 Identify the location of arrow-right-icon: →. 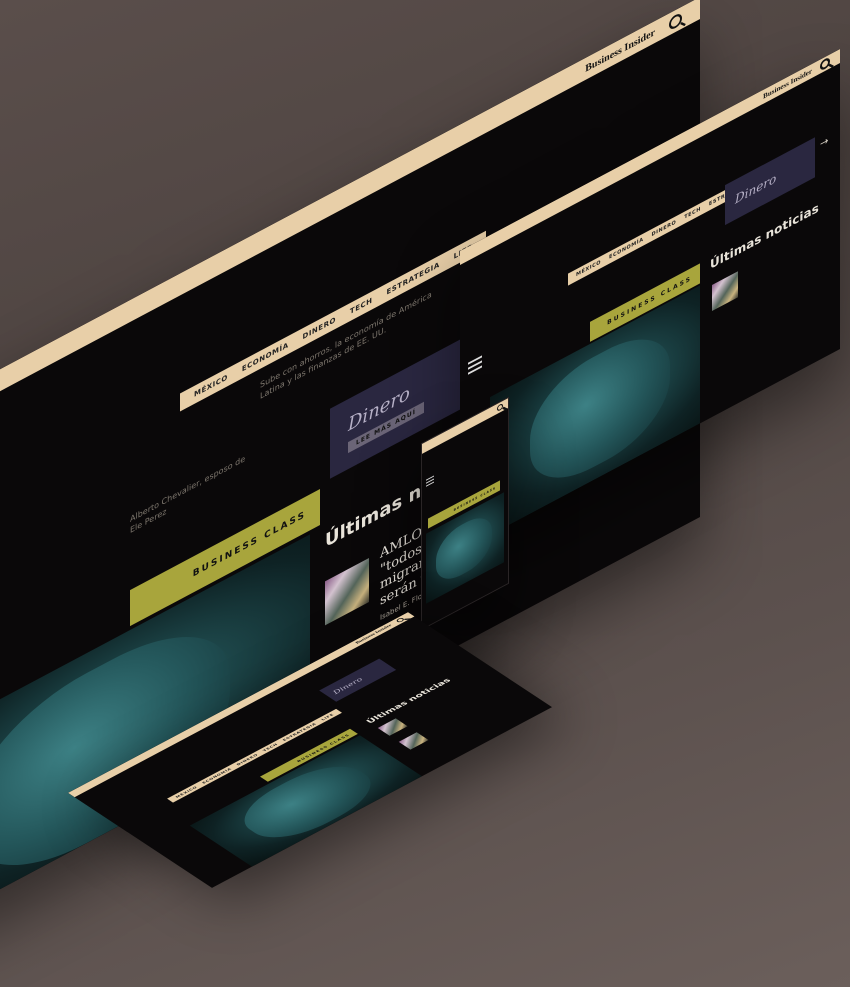
(824, 142).